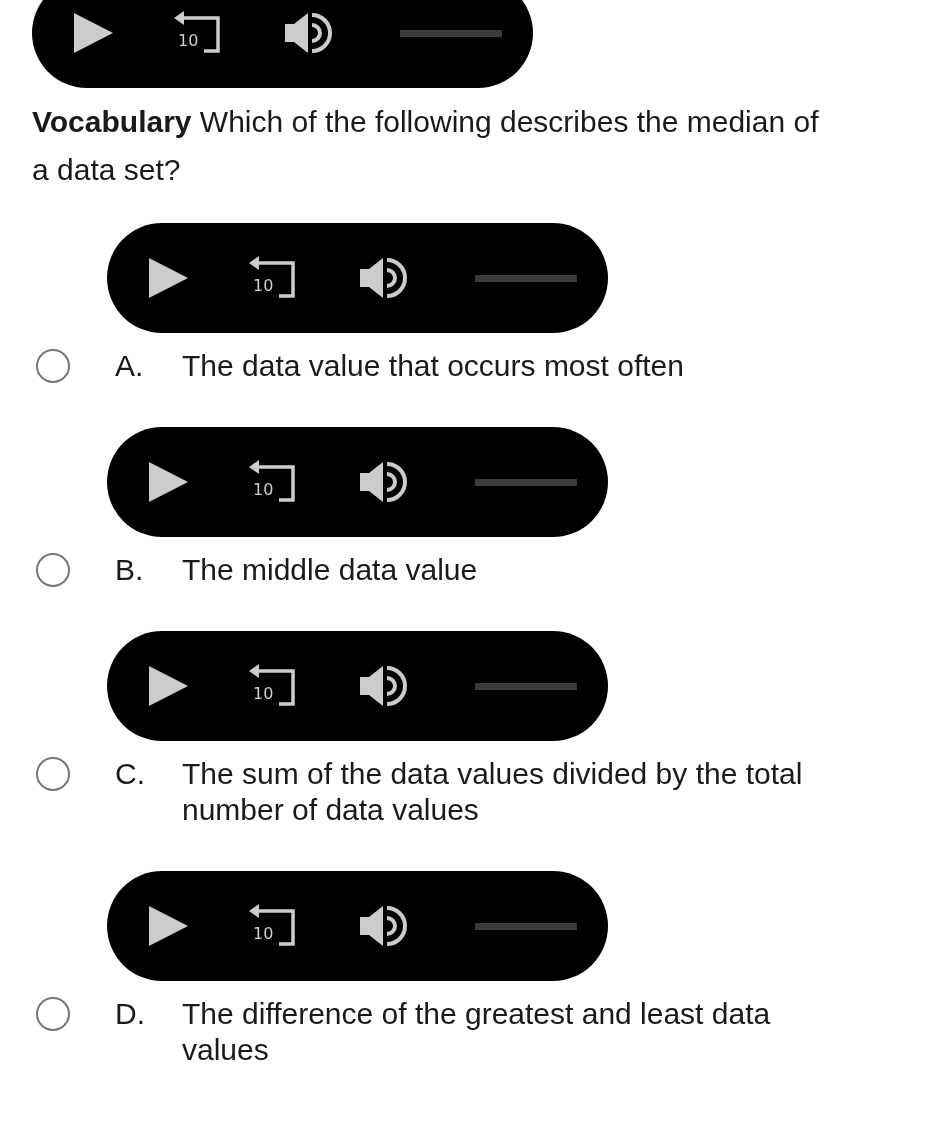 The width and height of the screenshot is (952, 1122). Describe the element at coordinates (130, 774) in the screenshot. I see `option-letter: C.` at that location.